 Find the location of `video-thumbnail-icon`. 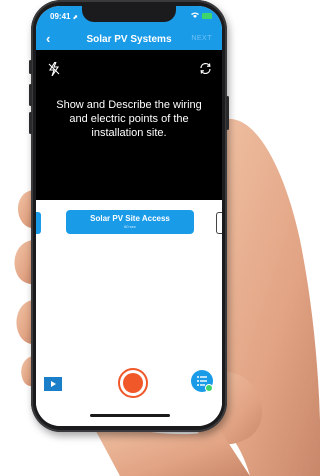

video-thumbnail-icon is located at coordinates (53, 384).